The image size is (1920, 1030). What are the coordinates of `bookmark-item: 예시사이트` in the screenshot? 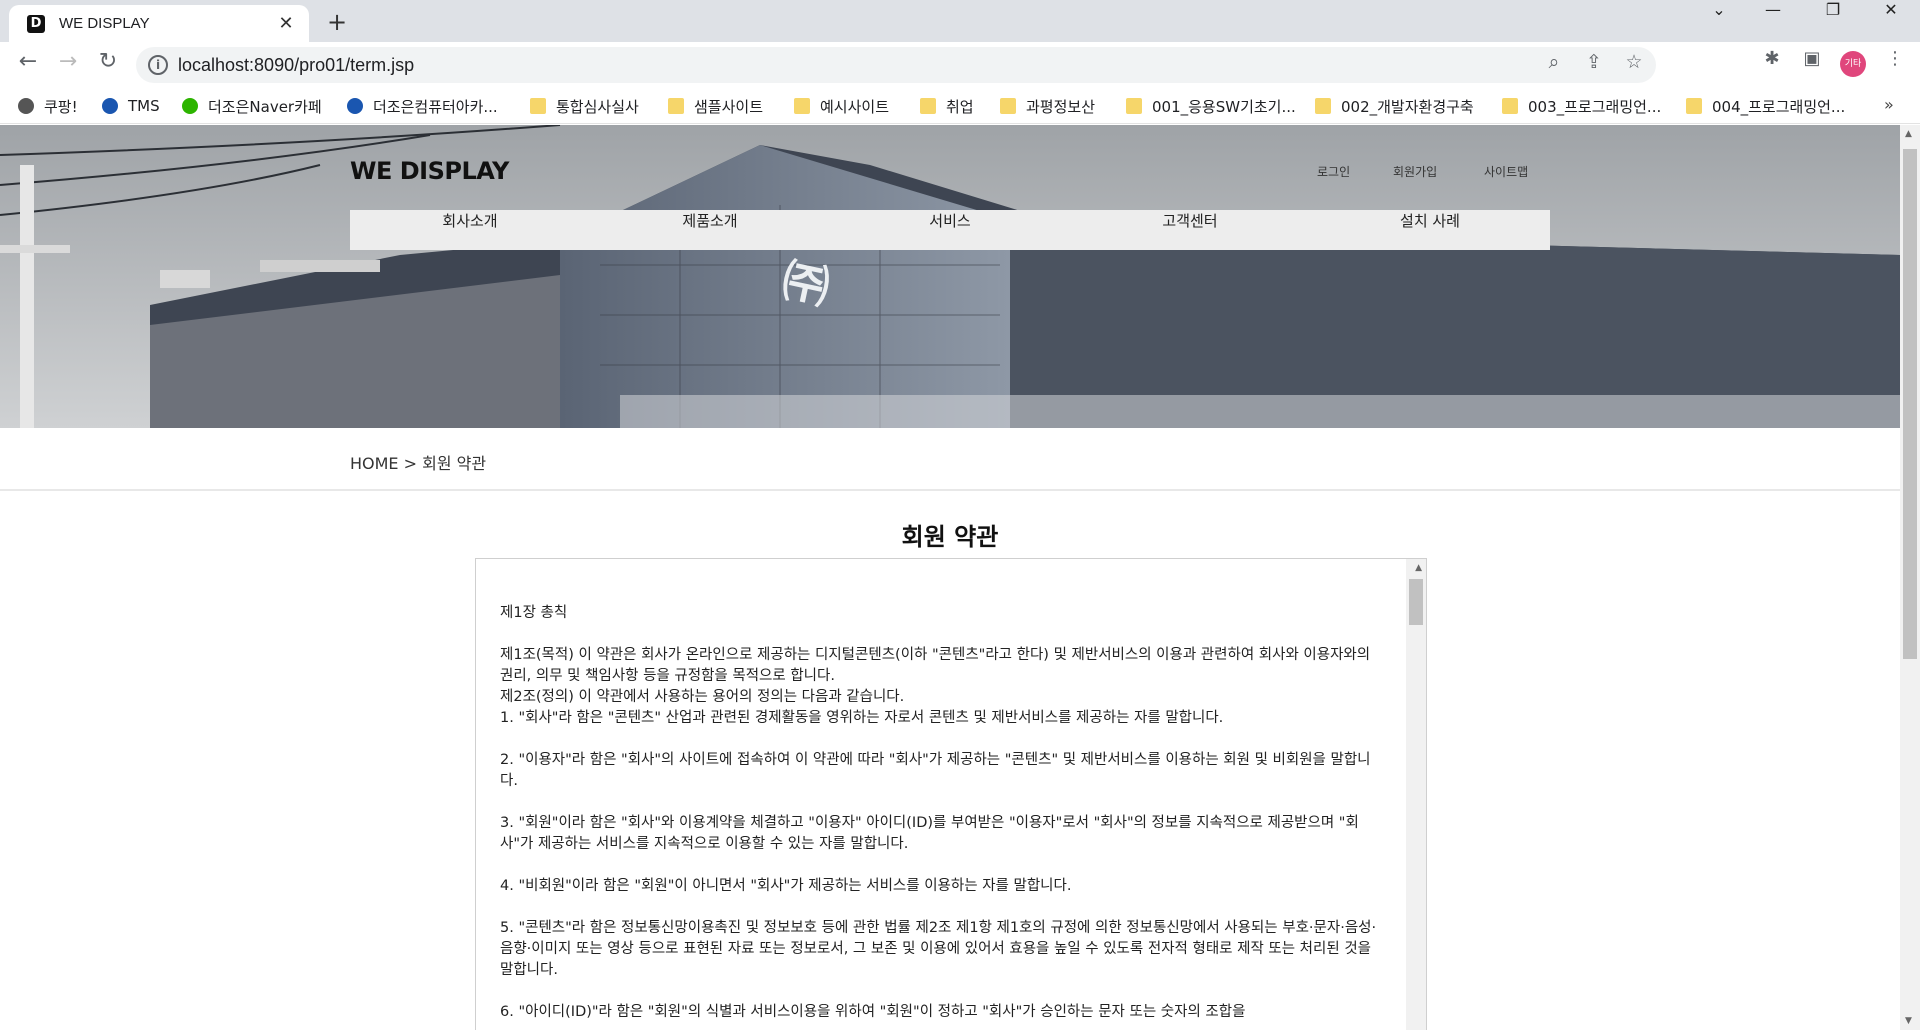 It's located at (841, 106).